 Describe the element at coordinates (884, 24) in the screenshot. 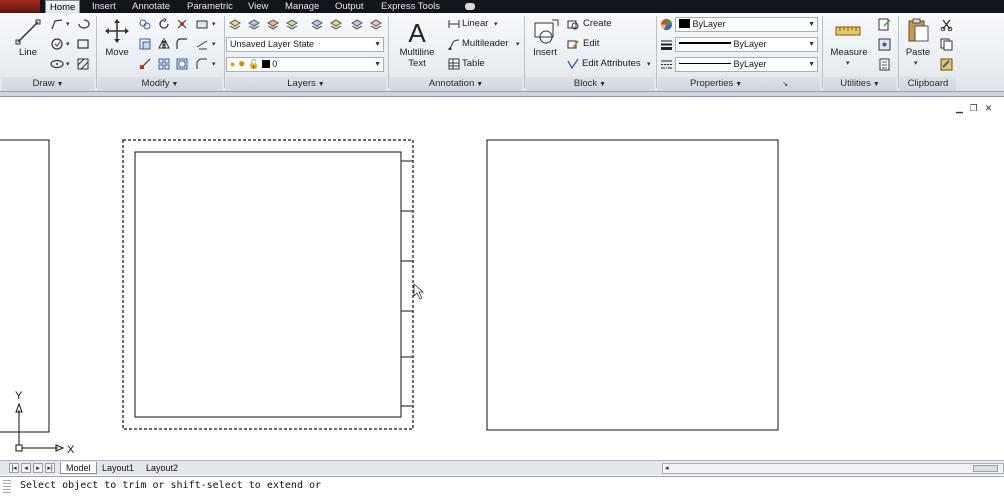

I see `quick-select-icon` at that location.